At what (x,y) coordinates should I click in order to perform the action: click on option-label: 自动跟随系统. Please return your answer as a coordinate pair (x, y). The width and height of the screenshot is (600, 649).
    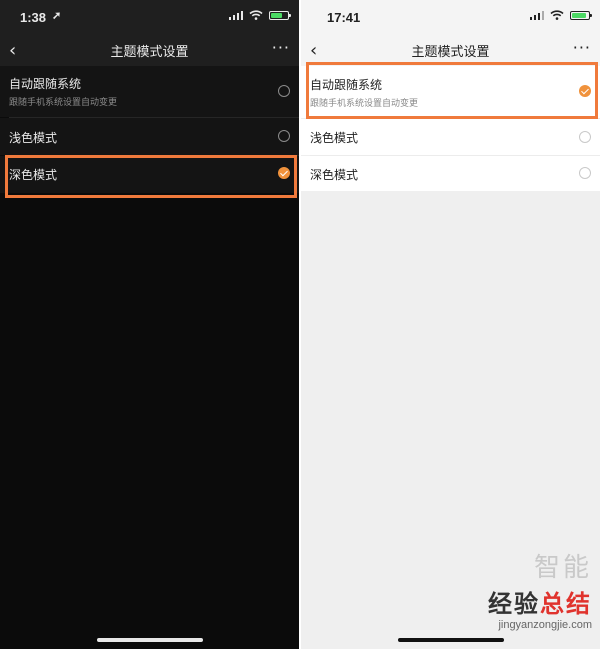
    Looking at the image, I should click on (45, 84).